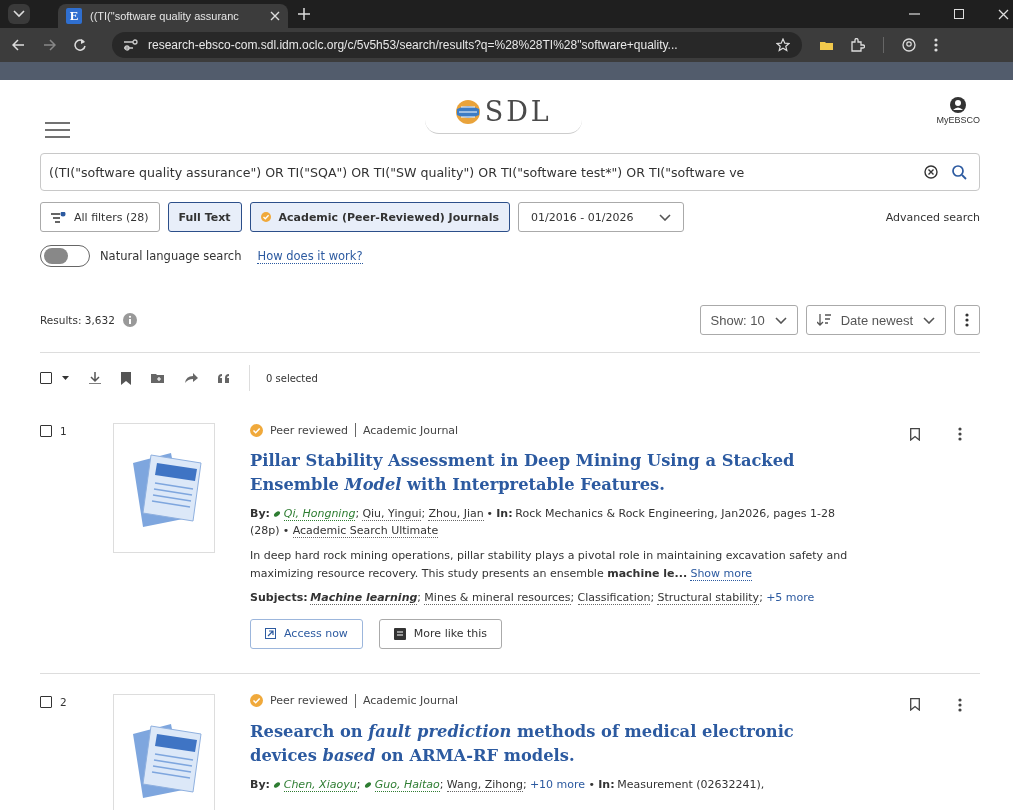  Describe the element at coordinates (875, 320) in the screenshot. I see `sort-dropdown: Date newest` at that location.